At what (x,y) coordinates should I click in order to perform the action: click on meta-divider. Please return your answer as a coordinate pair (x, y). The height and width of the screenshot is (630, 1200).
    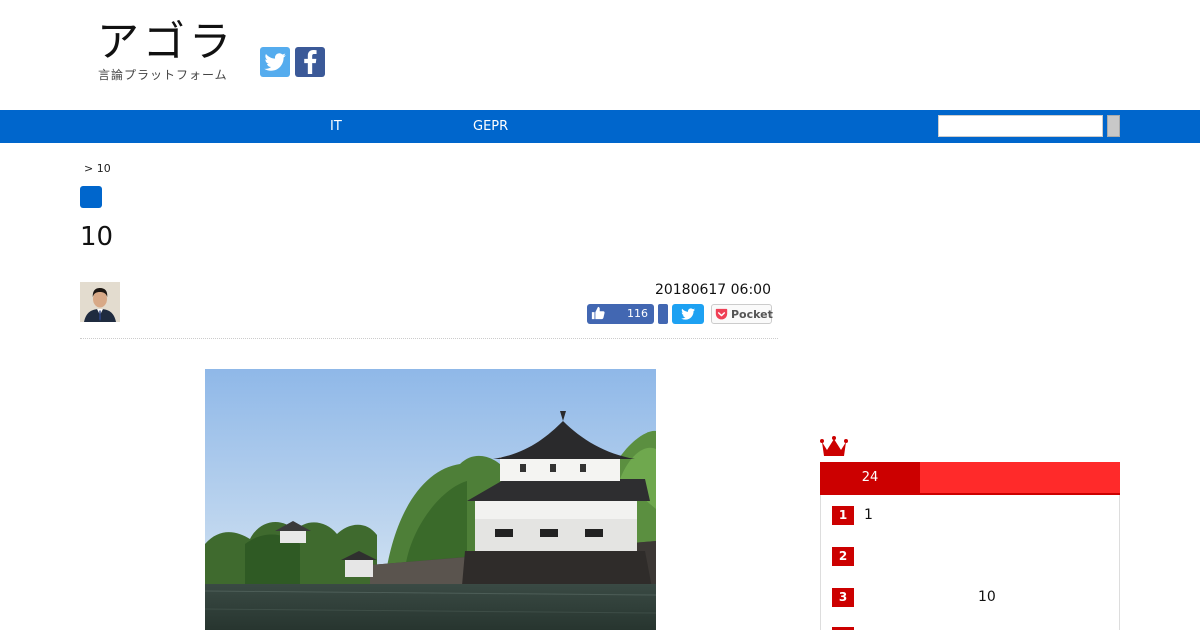
    Looking at the image, I should click on (429, 338).